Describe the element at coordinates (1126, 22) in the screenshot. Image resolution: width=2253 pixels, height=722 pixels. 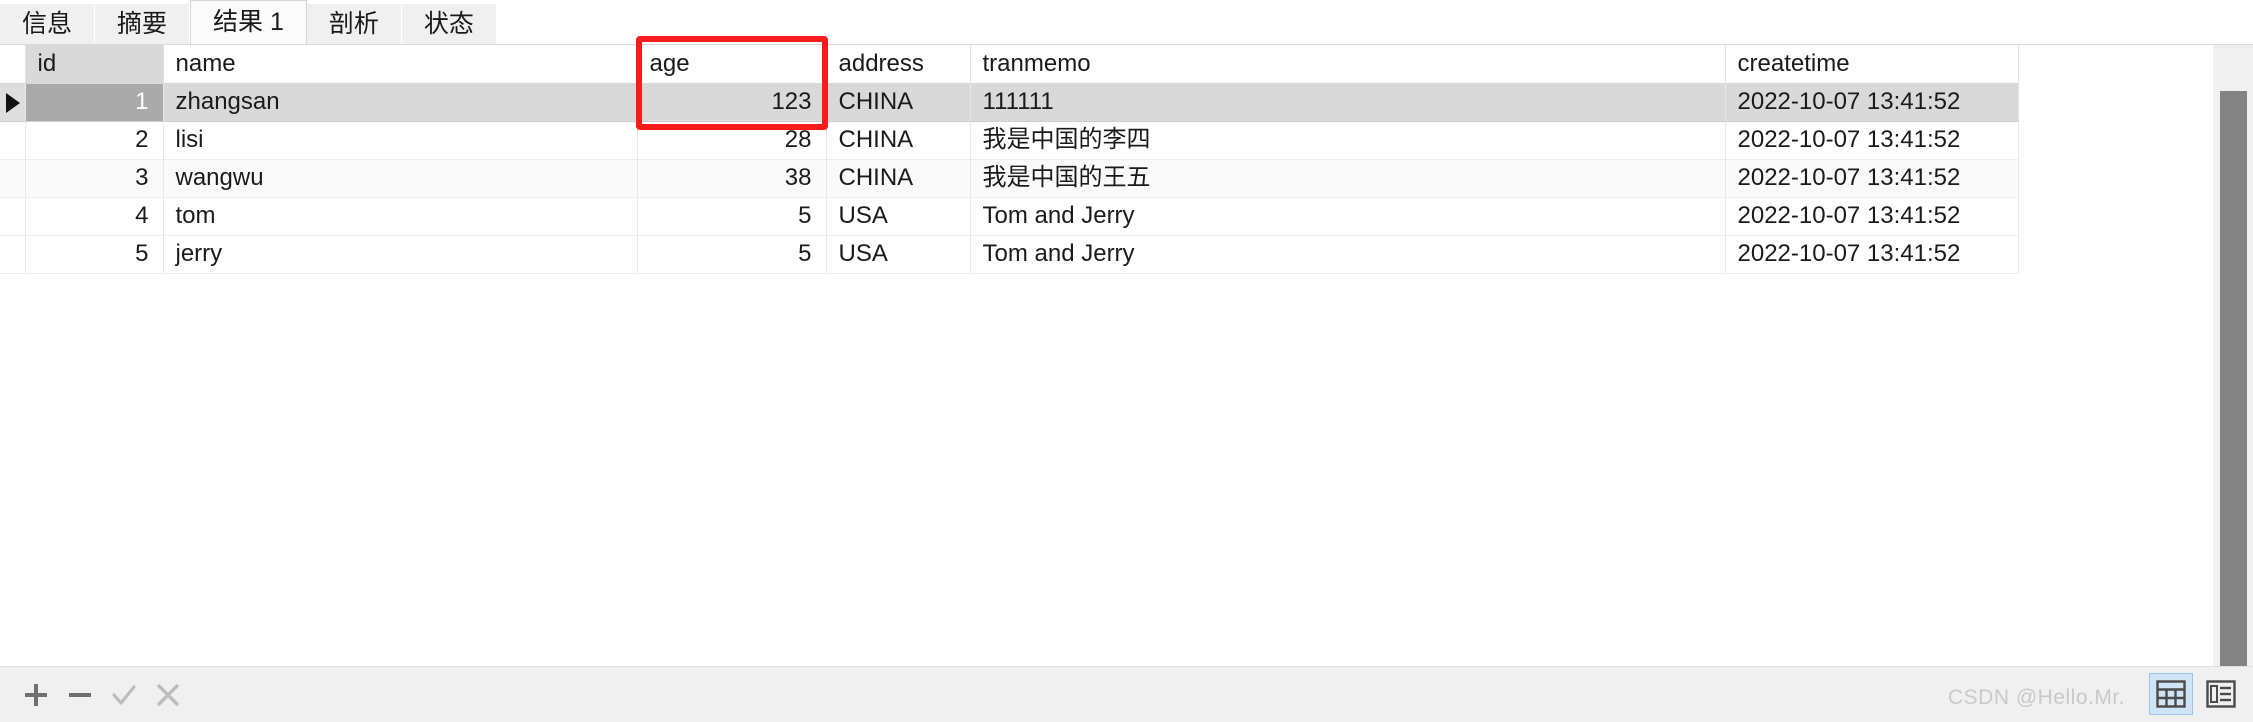
I see `result-tab-bar: 信息 摘要 结果 1 剖析 状态` at that location.